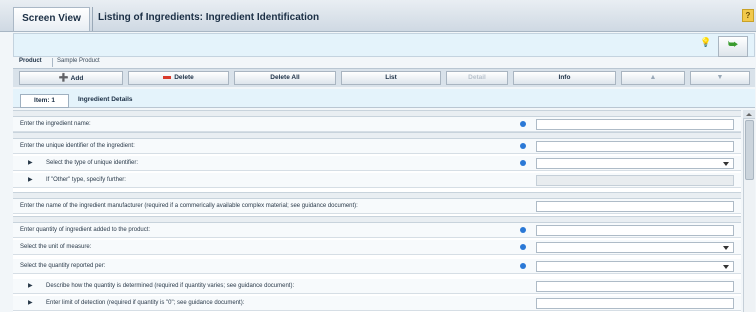 This screenshot has height=312, width=756. What do you see at coordinates (384, 45) in the screenshot?
I see `top-panel` at bounding box center [384, 45].